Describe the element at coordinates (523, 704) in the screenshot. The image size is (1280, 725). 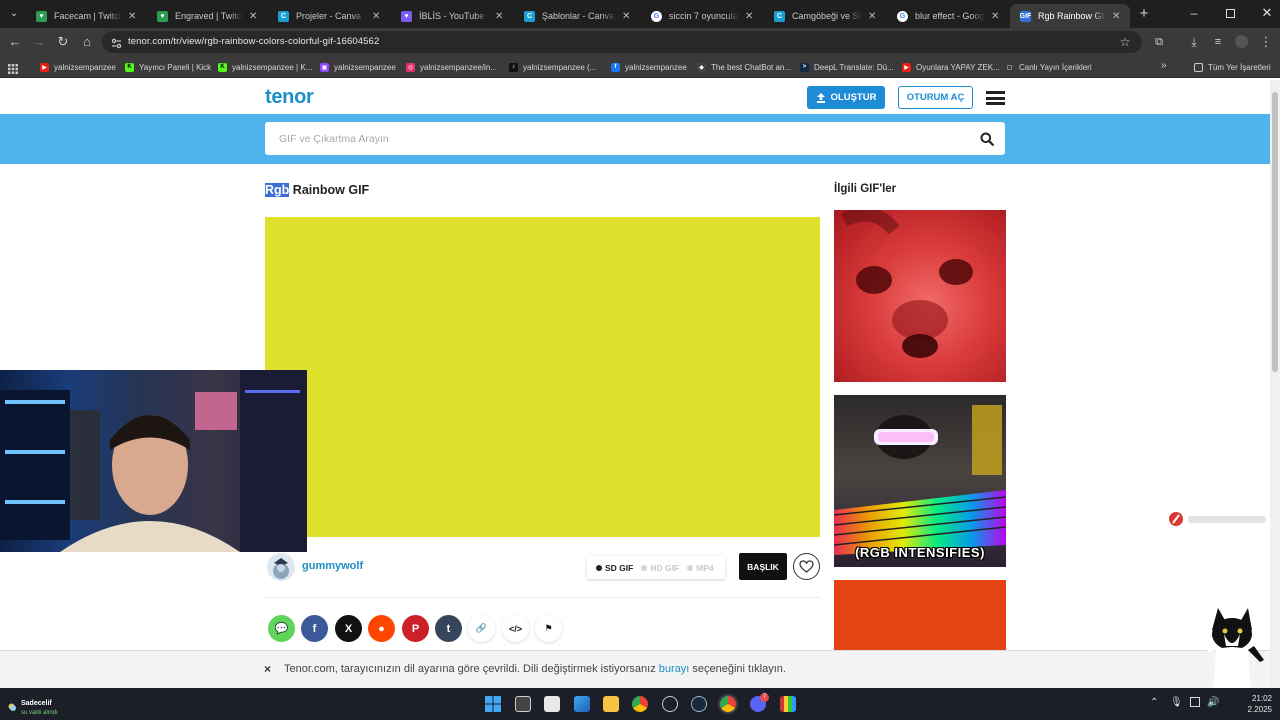
I see `task-view-icon` at that location.